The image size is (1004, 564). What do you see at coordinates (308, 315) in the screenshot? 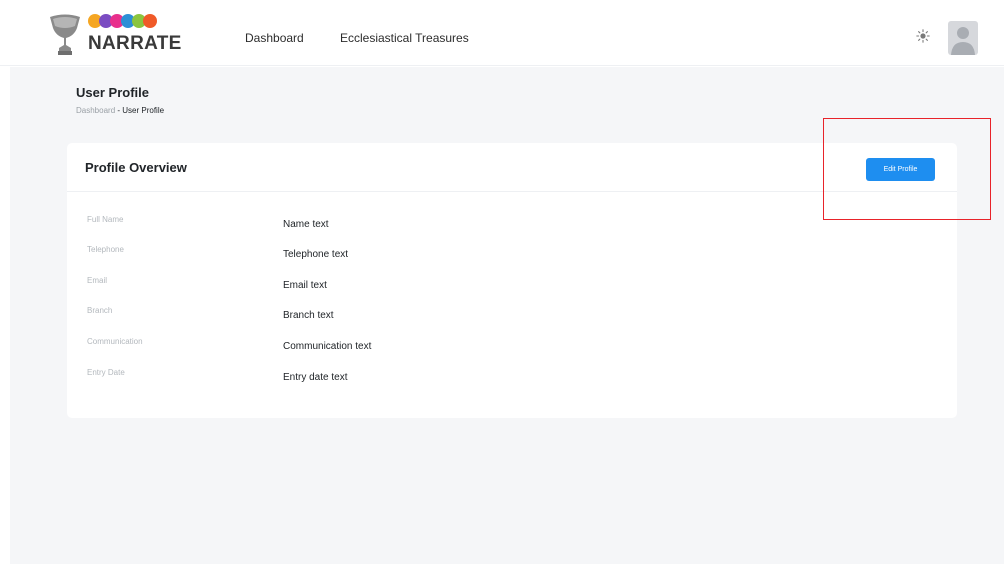
I see `field-value-branch: Branch text` at bounding box center [308, 315].